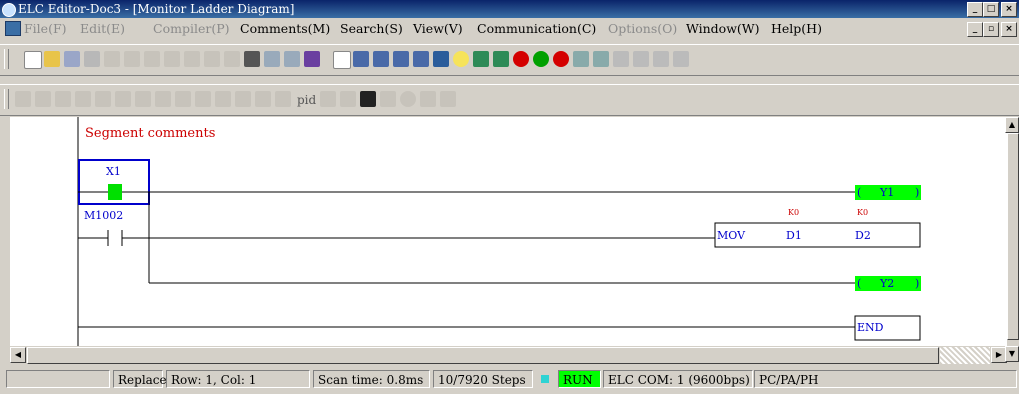 This screenshot has width=1019, height=394. I want to click on y1-label: Y1, so click(886, 192).